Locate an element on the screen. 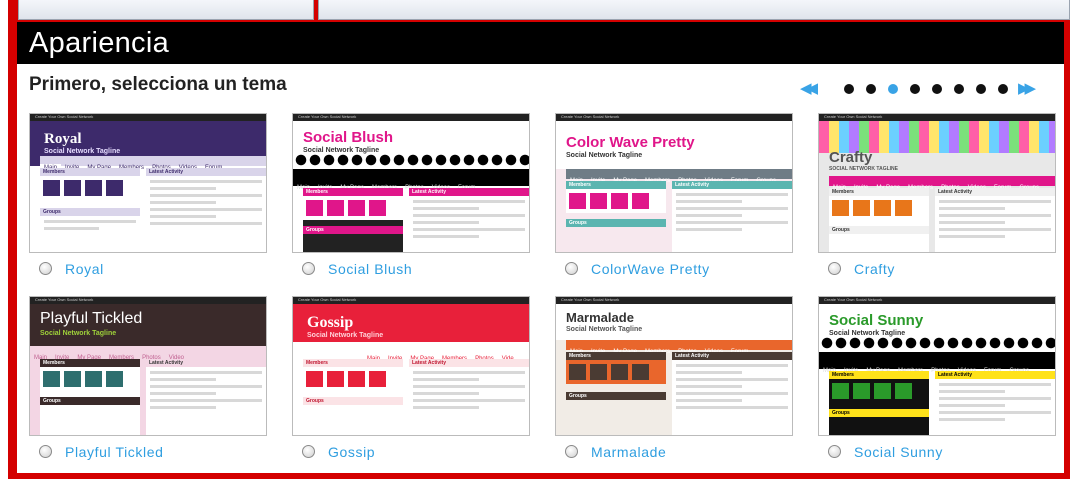  theme-label: Social Blush is located at coordinates (370, 269).